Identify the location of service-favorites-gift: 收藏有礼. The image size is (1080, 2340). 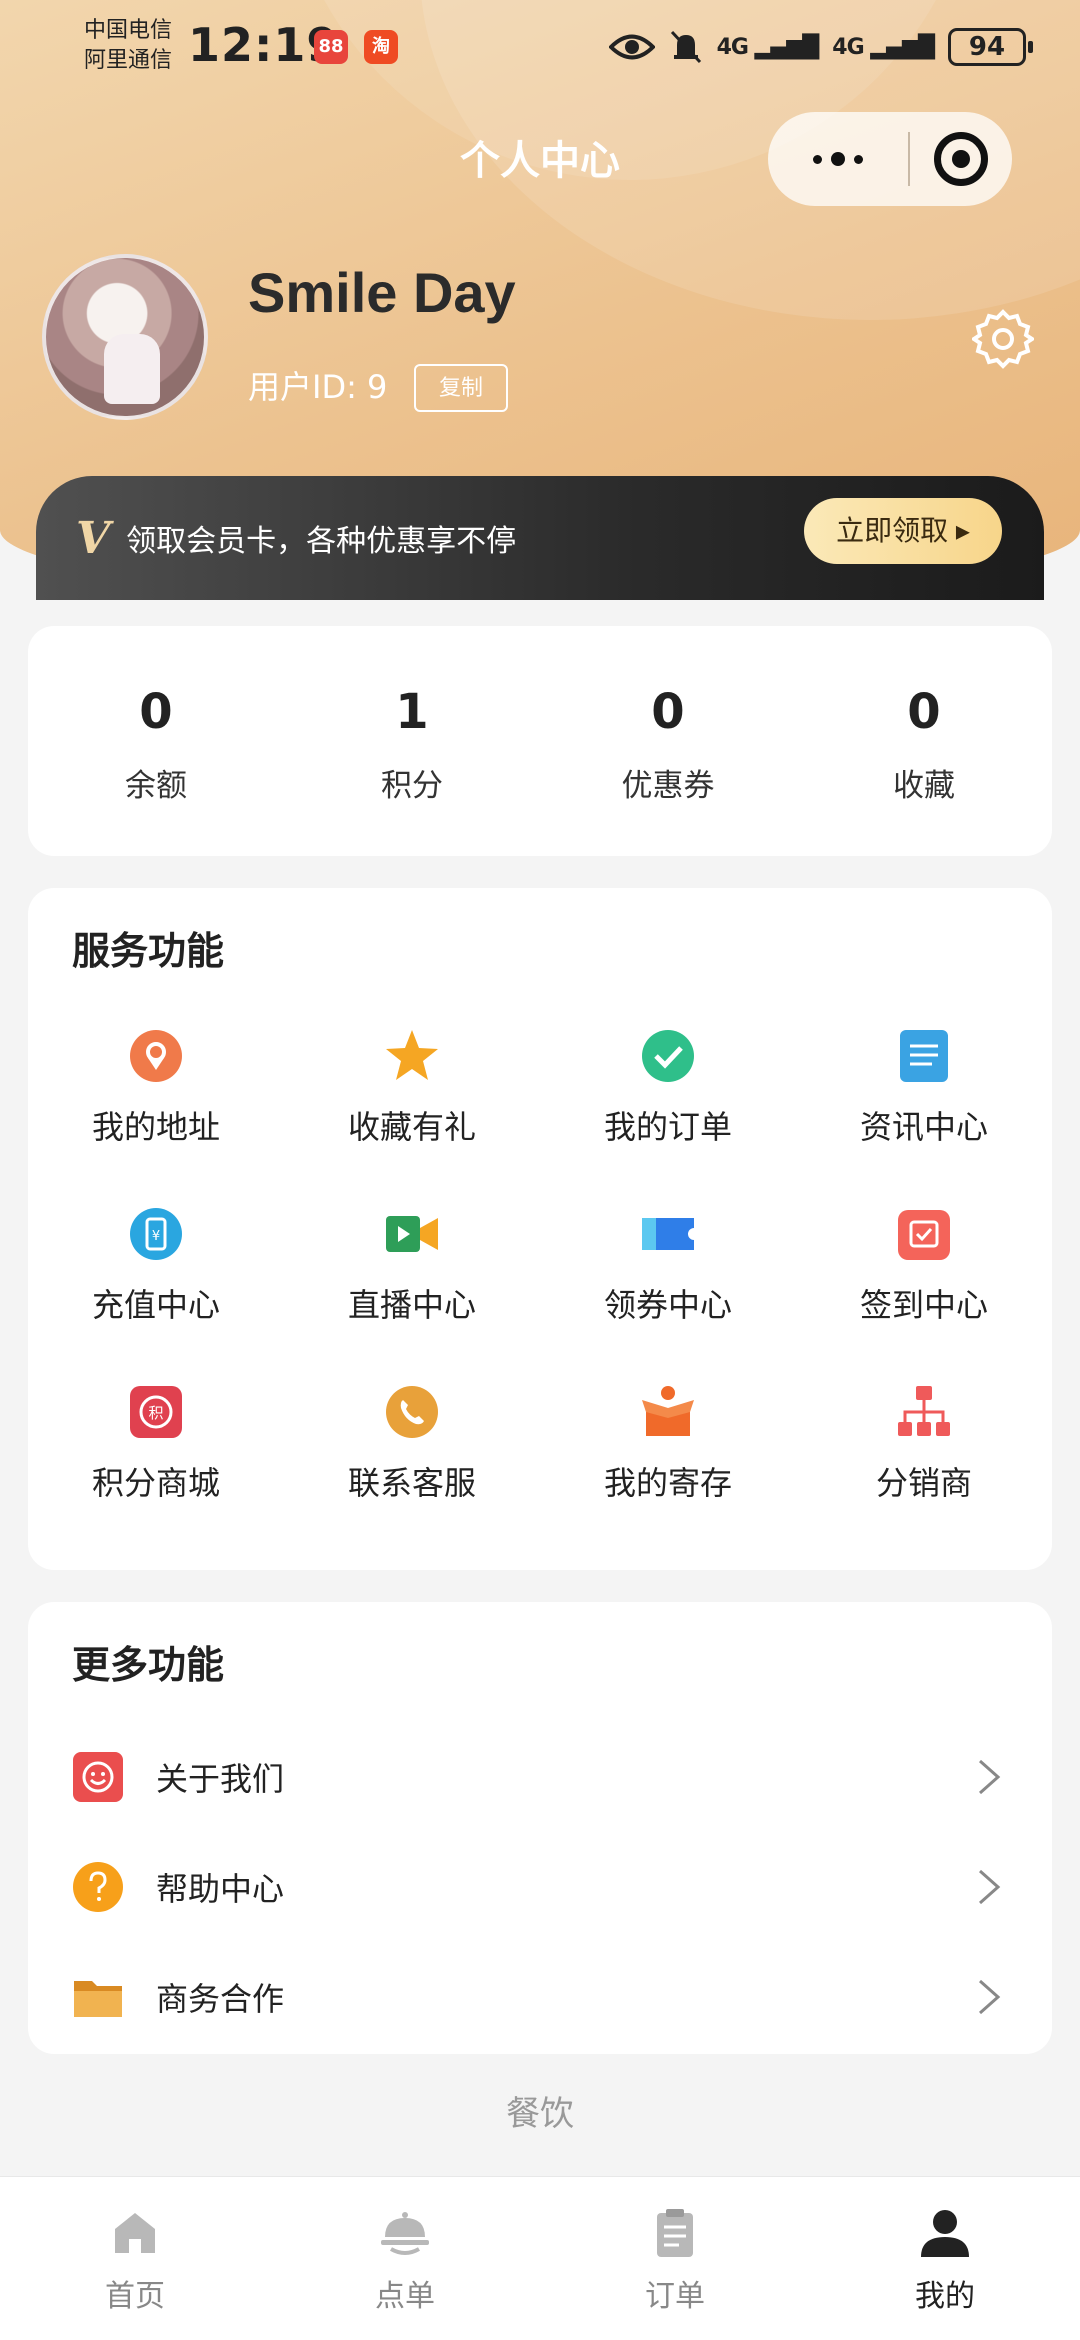
(412, 1117).